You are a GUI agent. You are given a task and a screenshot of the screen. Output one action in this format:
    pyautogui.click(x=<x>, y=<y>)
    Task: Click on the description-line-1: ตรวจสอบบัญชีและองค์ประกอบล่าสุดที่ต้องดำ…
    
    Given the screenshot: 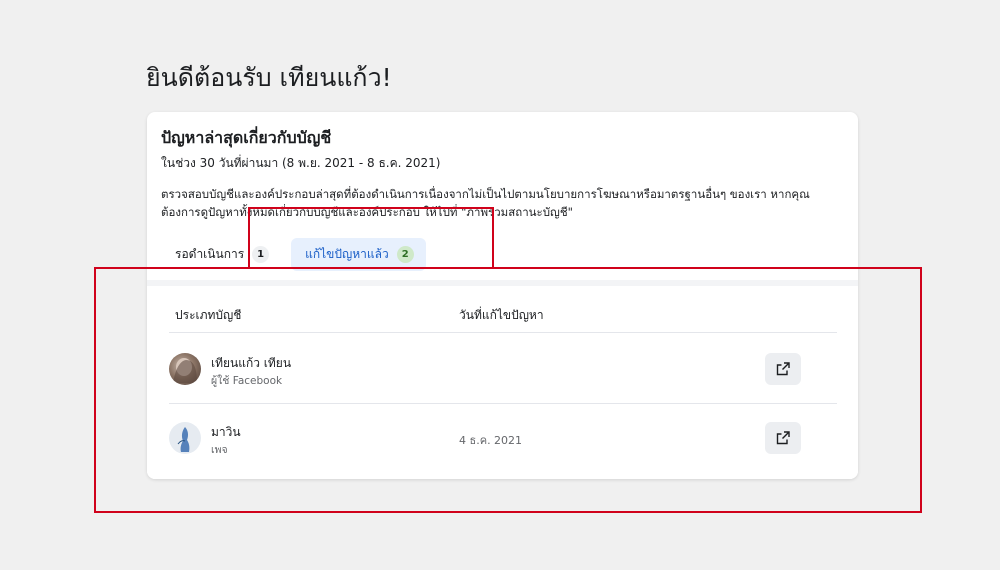 What is the action you would take?
    pyautogui.click(x=485, y=194)
    